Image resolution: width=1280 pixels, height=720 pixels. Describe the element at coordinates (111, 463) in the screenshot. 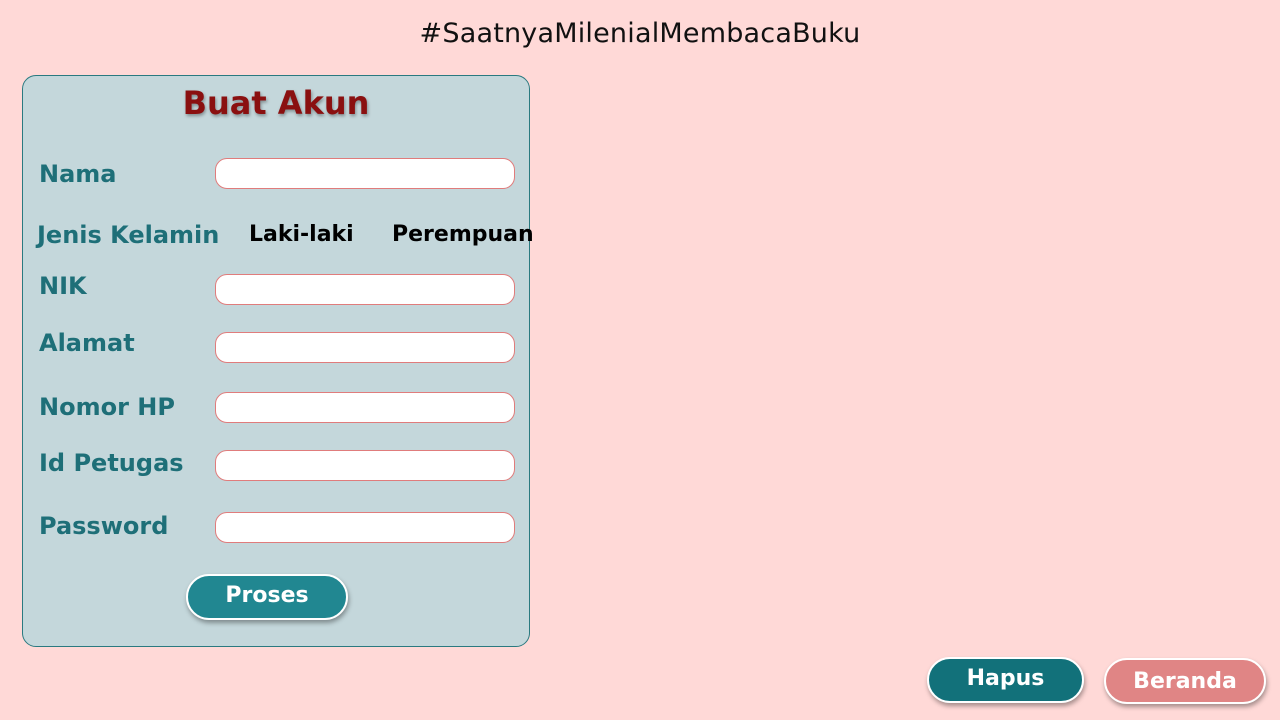

I see `id-petugas-label: Id Petugas` at that location.